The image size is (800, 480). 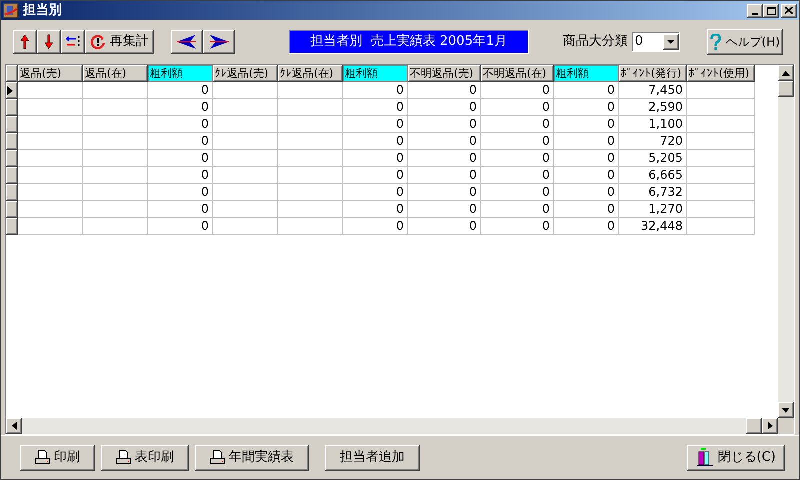 I want to click on horizontal-scrollbar, so click(x=392, y=426).